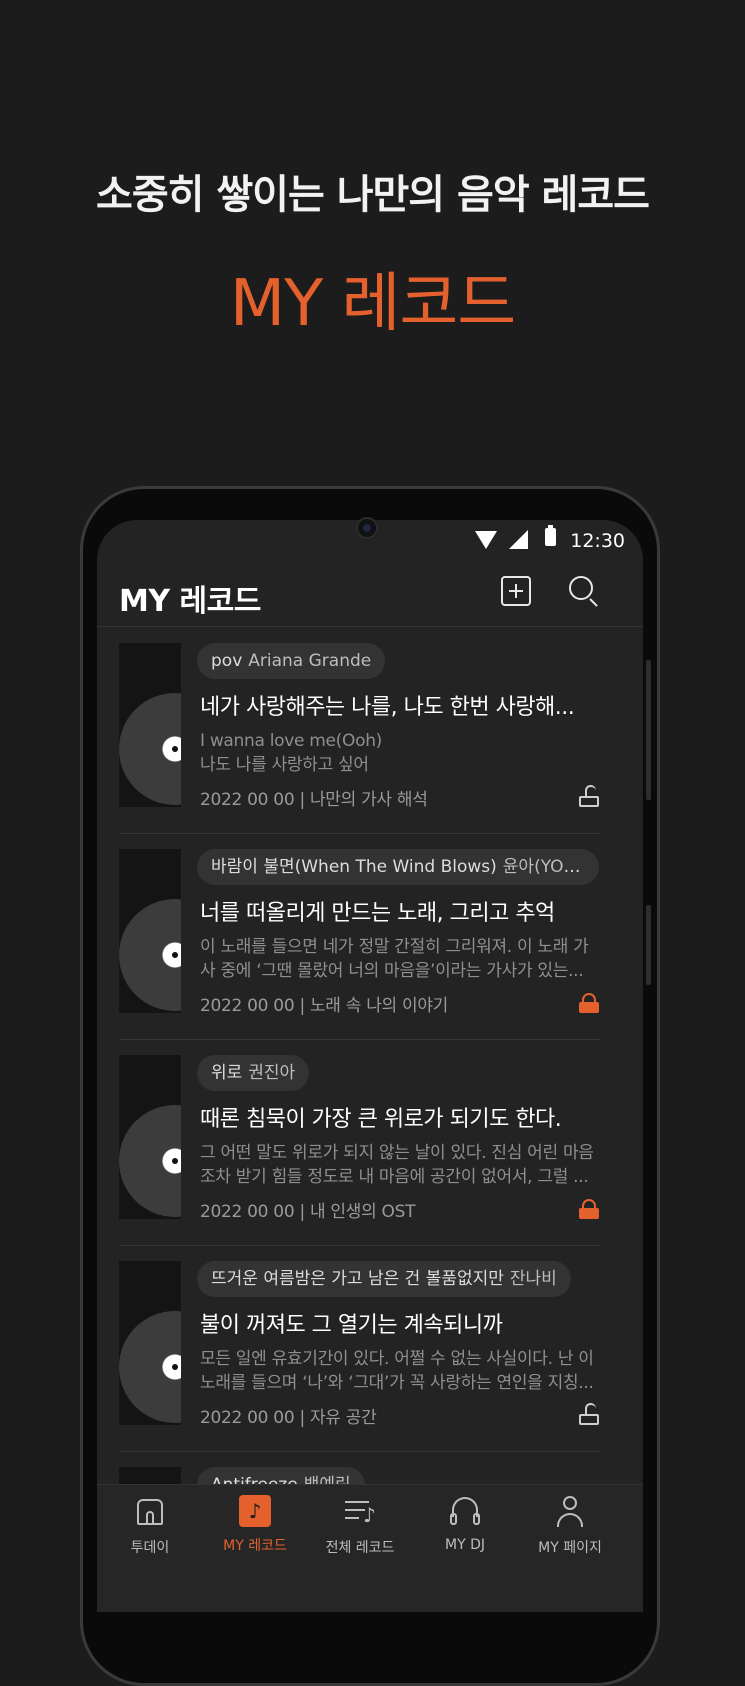  I want to click on add-record-button, so click(516, 591).